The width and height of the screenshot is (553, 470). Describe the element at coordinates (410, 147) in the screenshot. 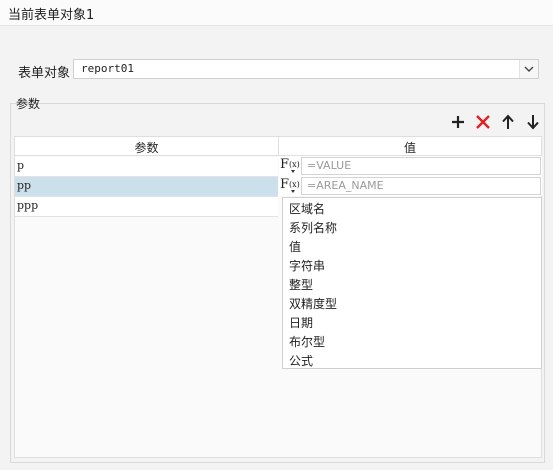

I see `column-header-value: 值` at that location.